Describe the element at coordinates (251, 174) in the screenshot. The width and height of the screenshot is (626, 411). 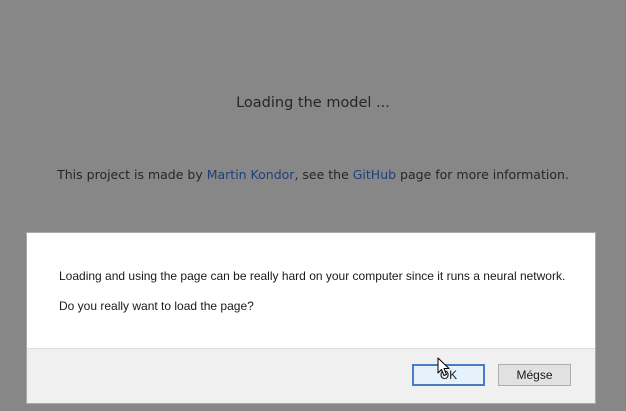
I see `author-link: Martin Kondor` at that location.